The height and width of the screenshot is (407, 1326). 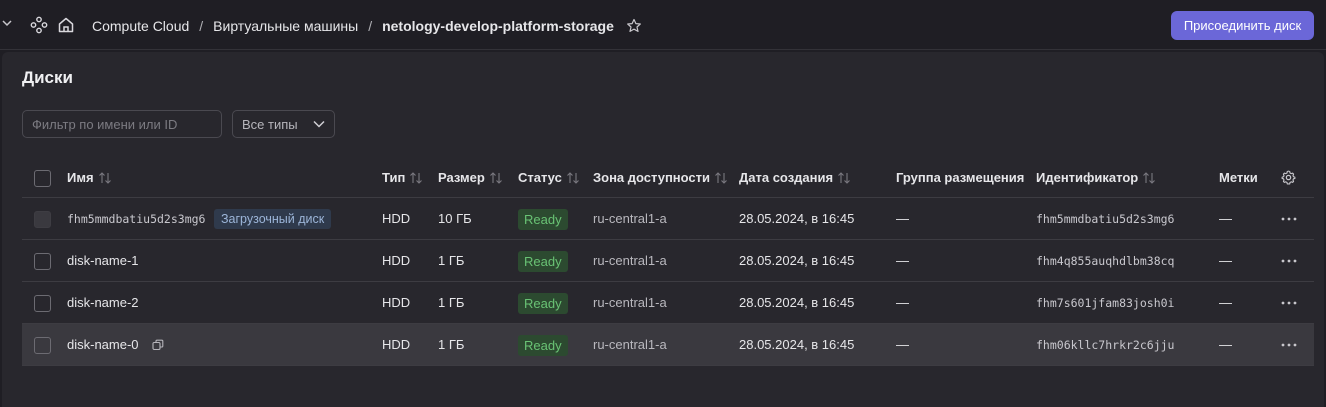 I want to click on filter-input, so click(x=122, y=124).